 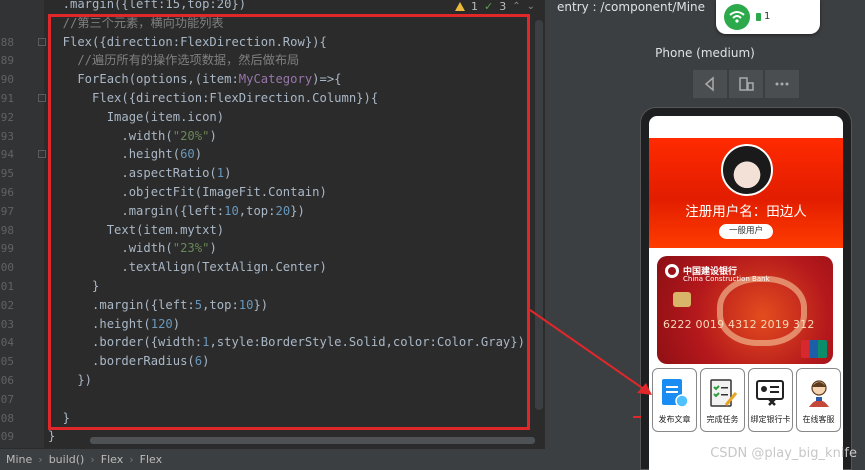 What do you see at coordinates (758, 17) in the screenshot?
I see `battery-icon` at bounding box center [758, 17].